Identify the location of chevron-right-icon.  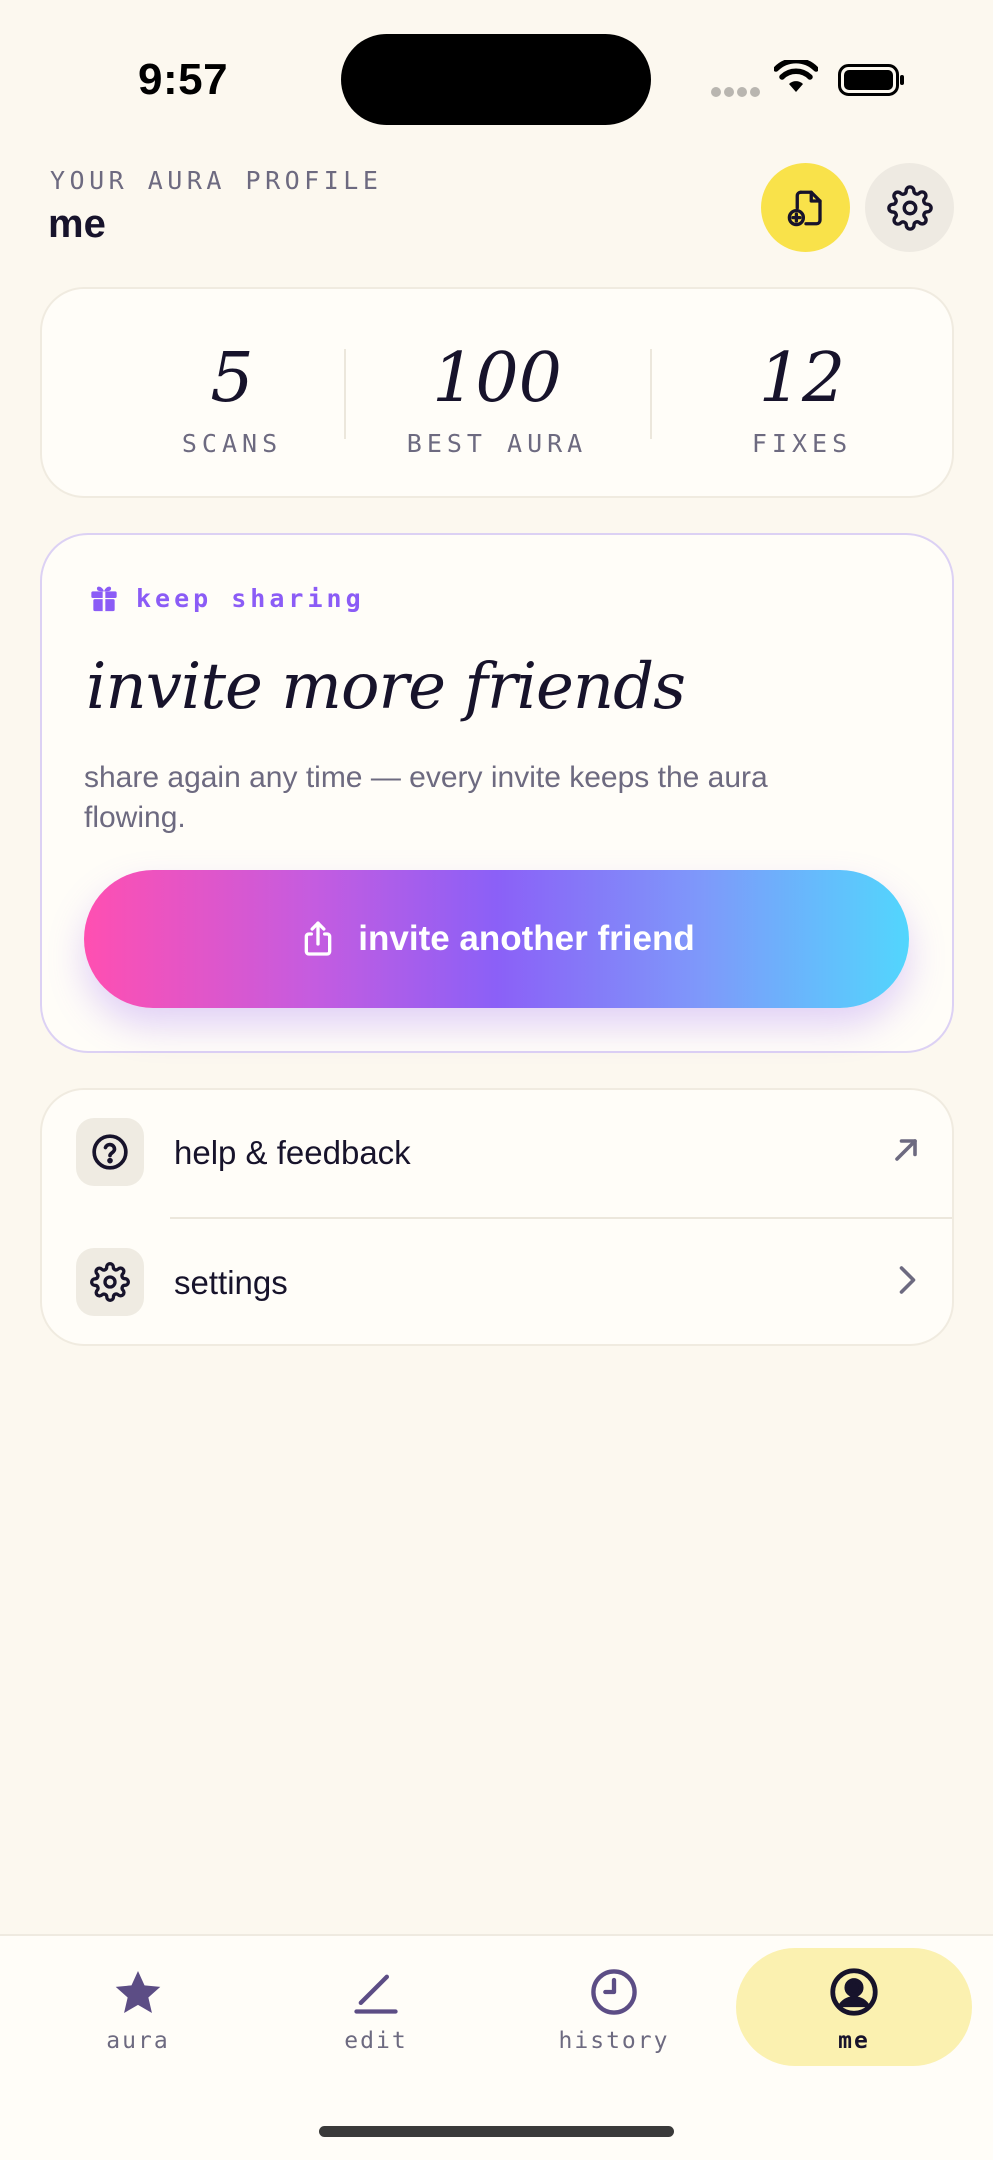
(906, 1282).